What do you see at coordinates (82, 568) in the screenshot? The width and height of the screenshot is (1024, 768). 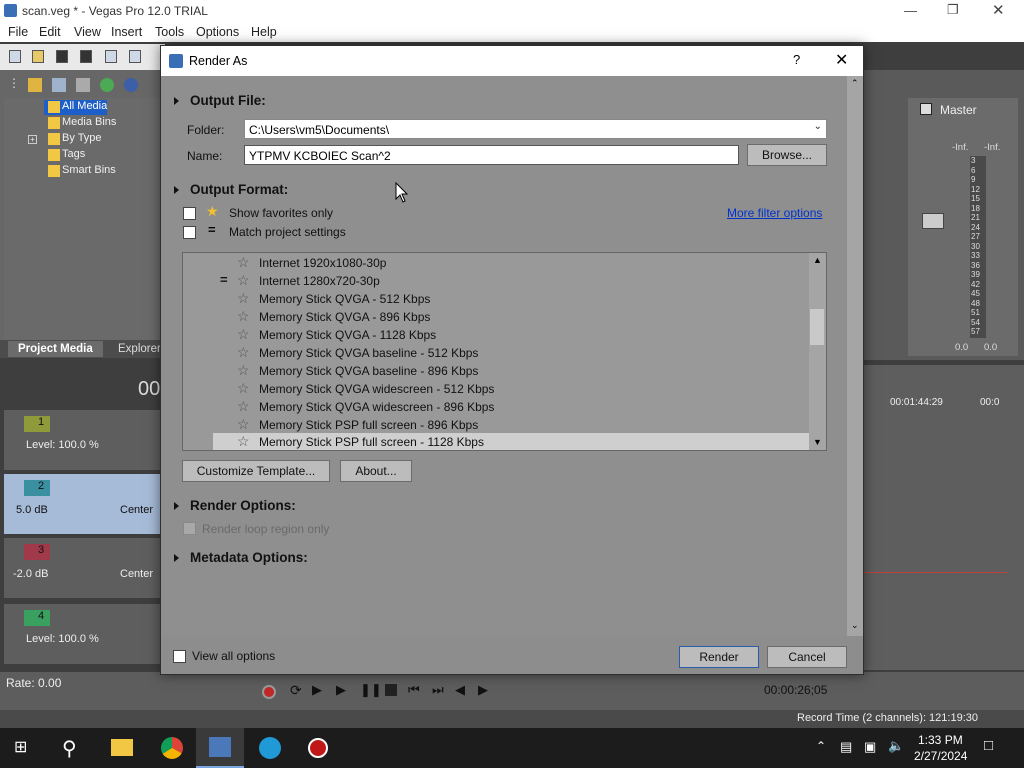 I see `track-3: 3 -2.0 dB Center` at bounding box center [82, 568].